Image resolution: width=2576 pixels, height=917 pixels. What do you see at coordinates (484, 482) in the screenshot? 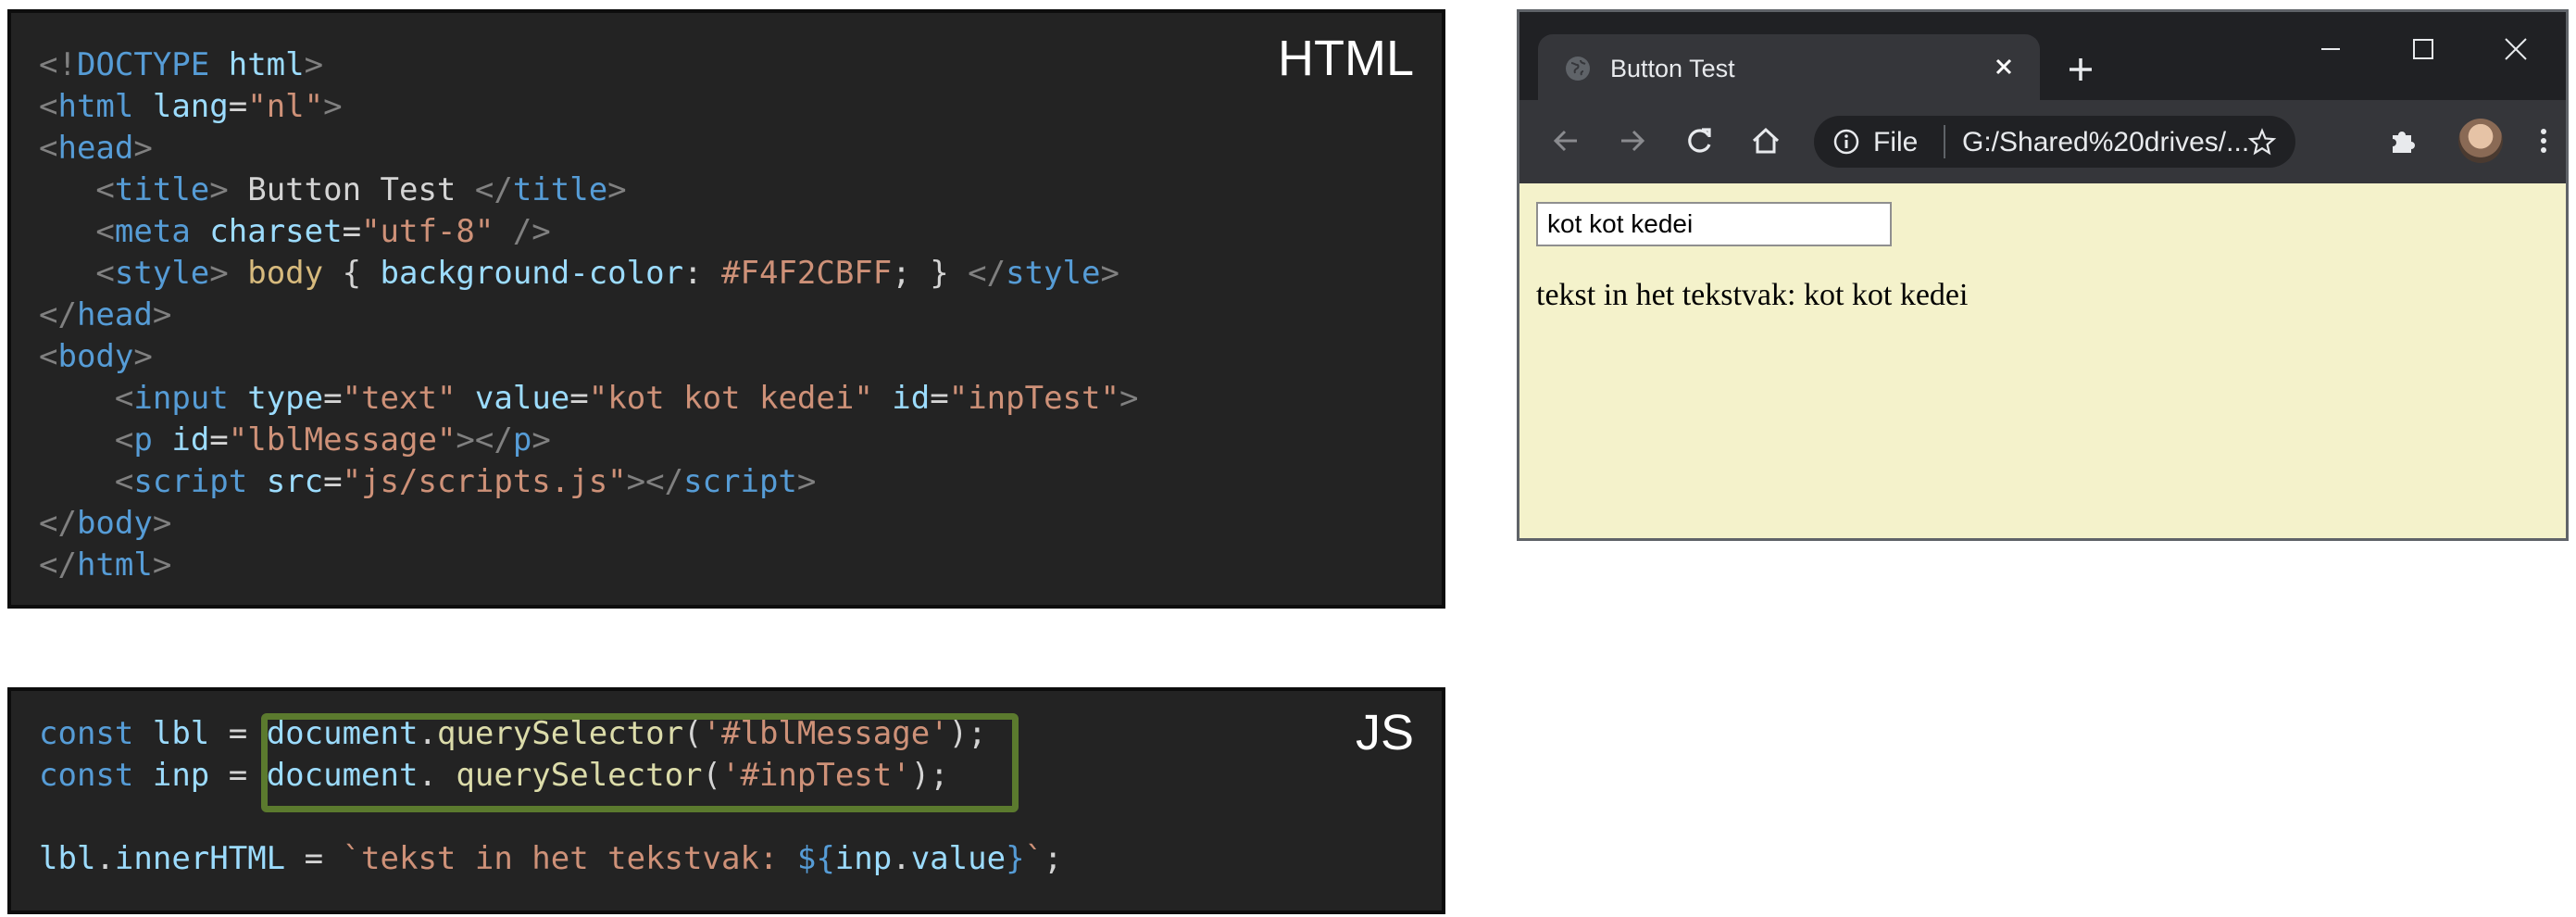
I see `code-token: "js/scripts.js"` at bounding box center [484, 482].